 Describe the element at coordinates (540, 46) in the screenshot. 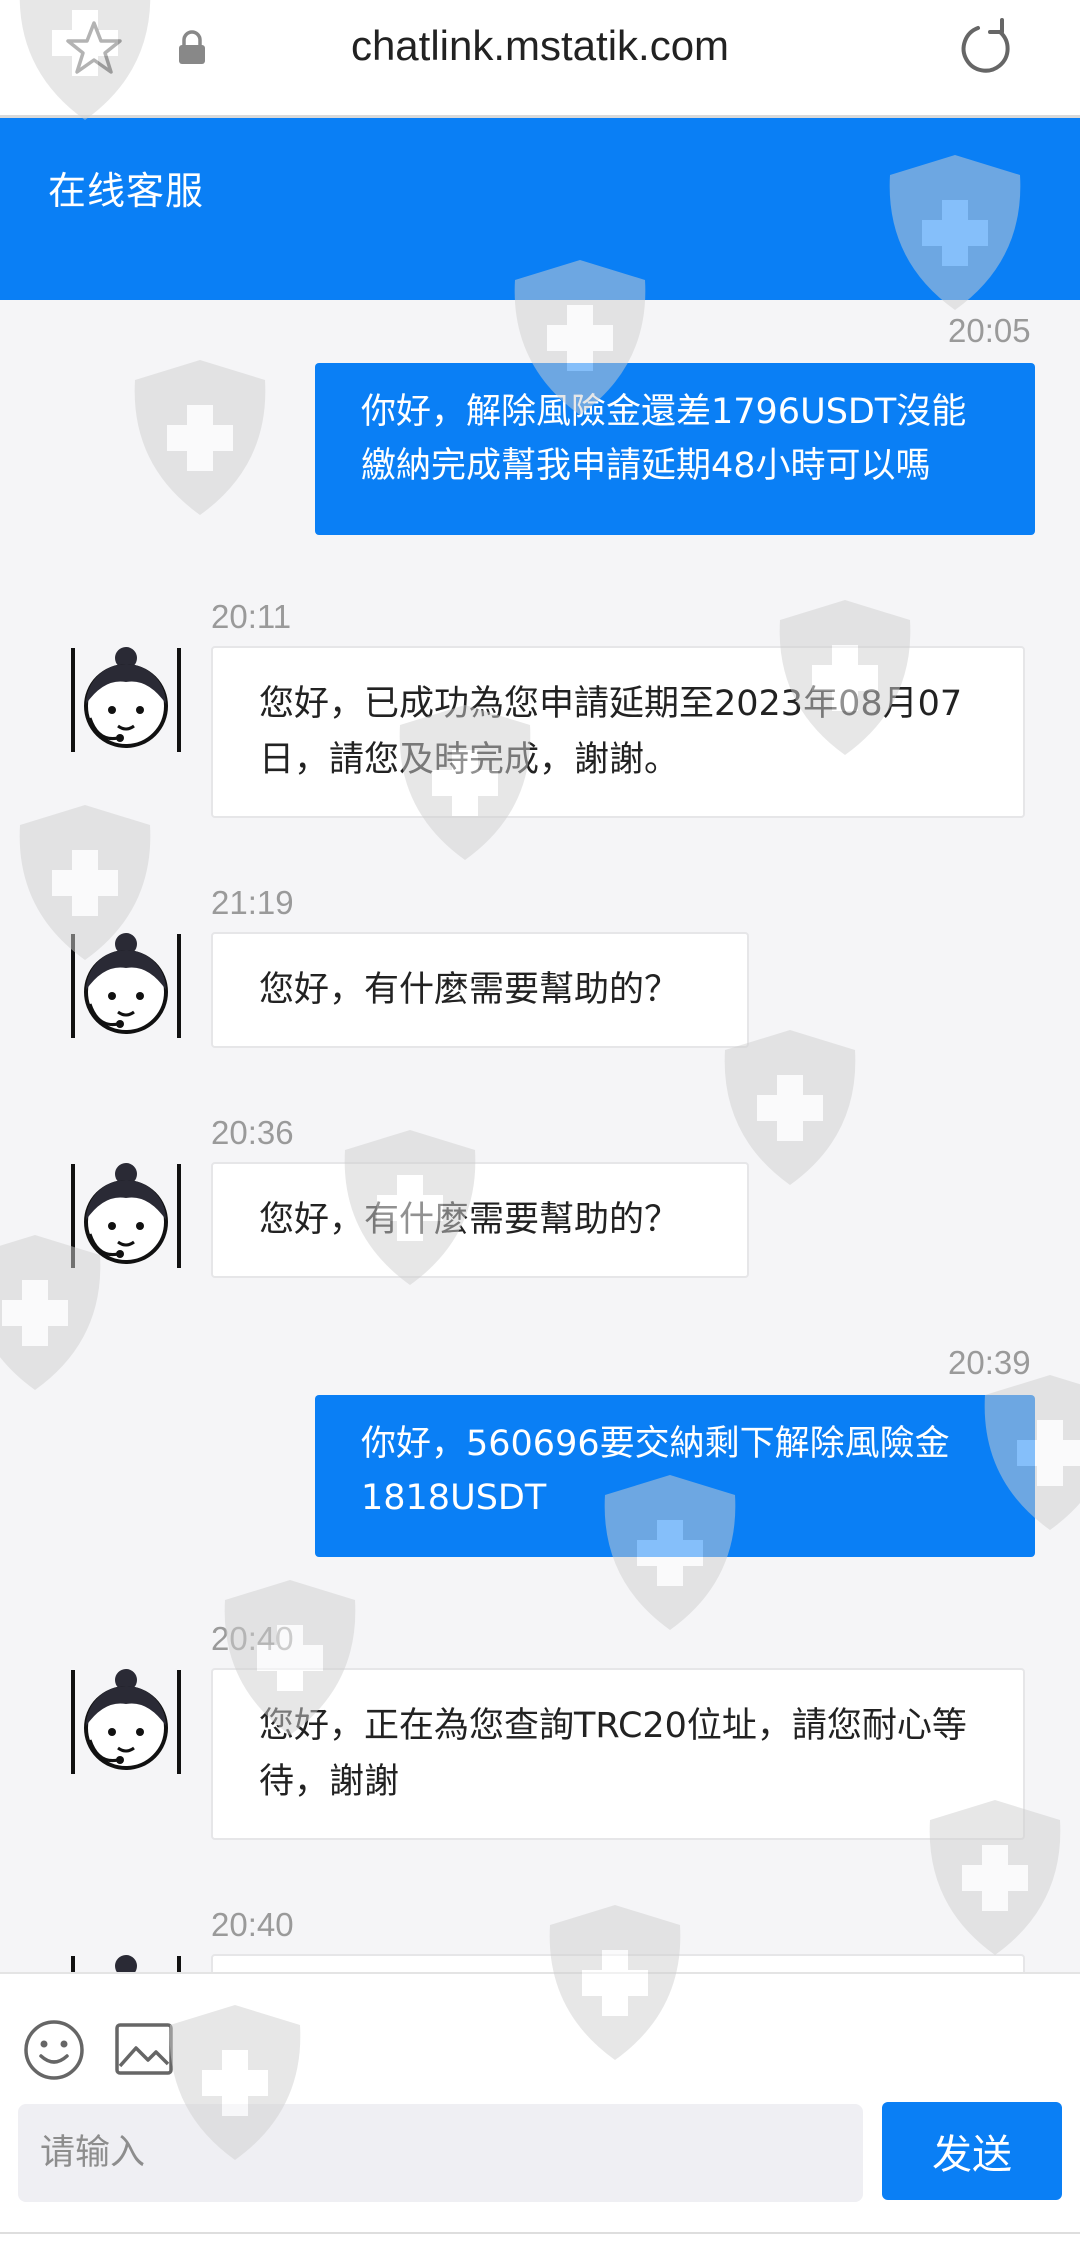

I see `url-text: chatlink.mstatik.com` at that location.